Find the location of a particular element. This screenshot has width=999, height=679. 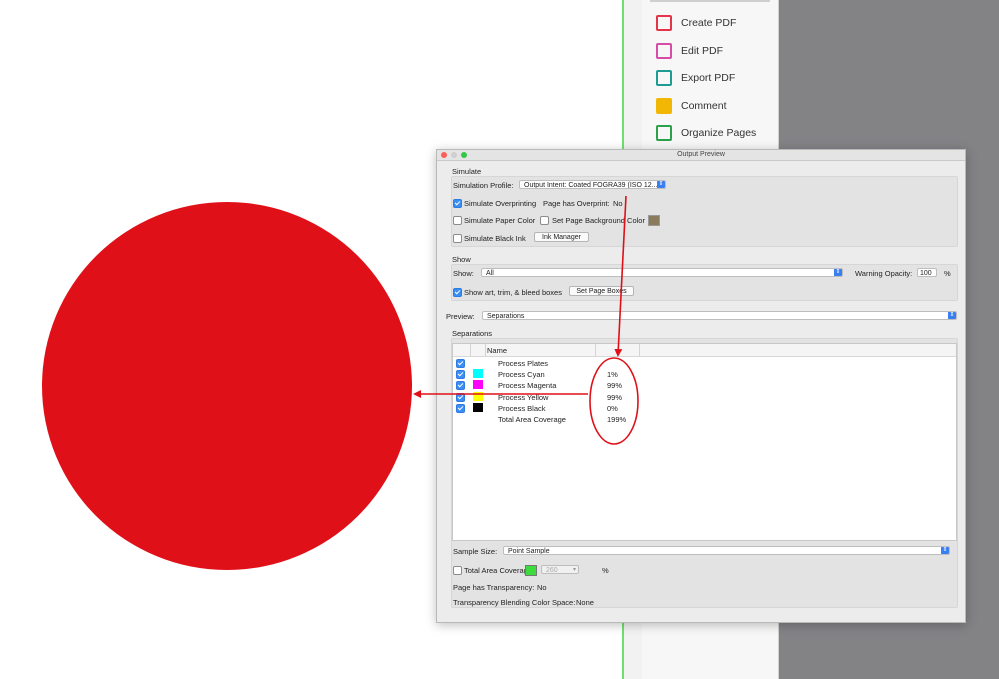

preview-label: Preview: is located at coordinates (460, 316).